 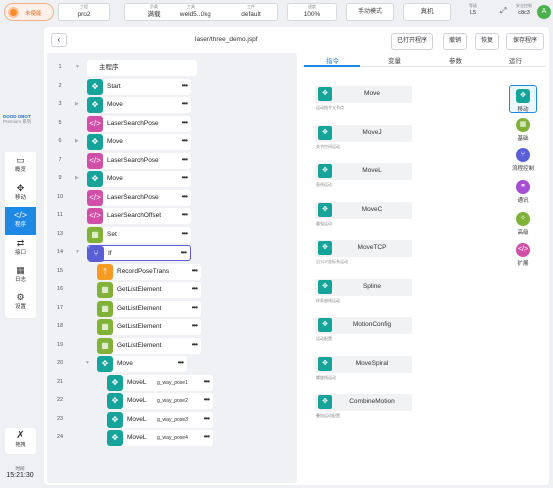 I want to click on save-program-button: 保存程序, so click(x=525, y=41).